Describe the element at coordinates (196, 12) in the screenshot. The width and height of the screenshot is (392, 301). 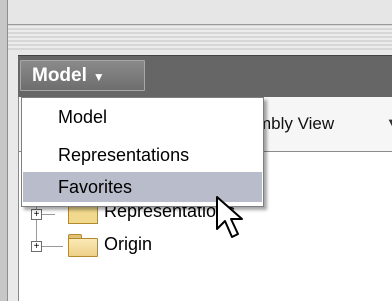
I see `top-toolbar-area` at that location.